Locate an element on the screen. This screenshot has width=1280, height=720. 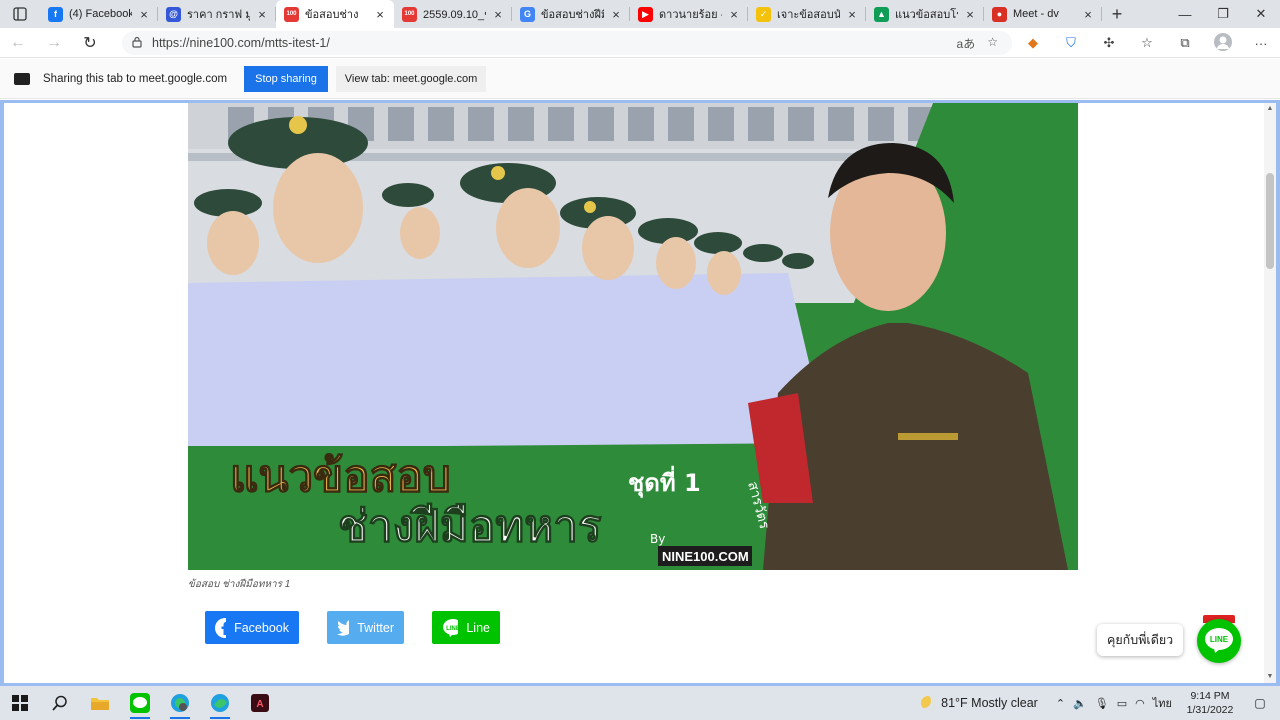
favorite-star-icon: ☆ is located at coordinates (992, 43).